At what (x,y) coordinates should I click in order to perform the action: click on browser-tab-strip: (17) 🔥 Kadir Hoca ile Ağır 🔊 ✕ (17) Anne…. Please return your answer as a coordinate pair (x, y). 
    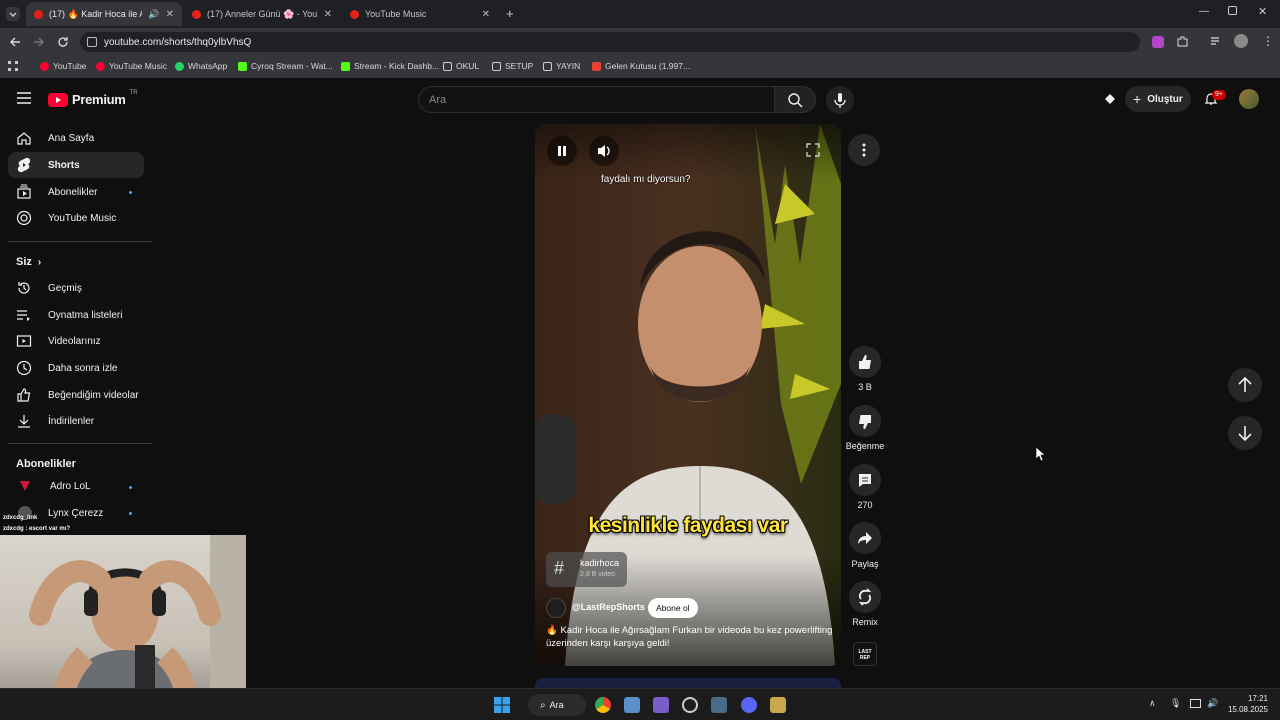
    Looking at the image, I should click on (640, 14).